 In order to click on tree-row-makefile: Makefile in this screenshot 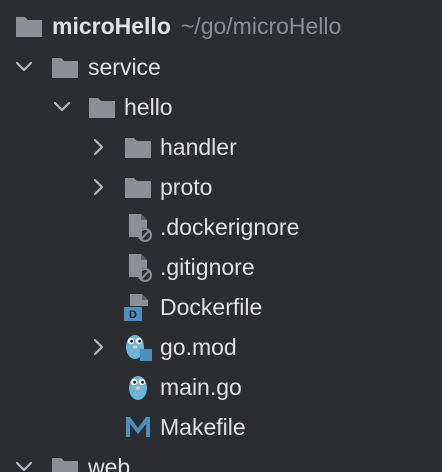, I will do `click(221, 427)`.